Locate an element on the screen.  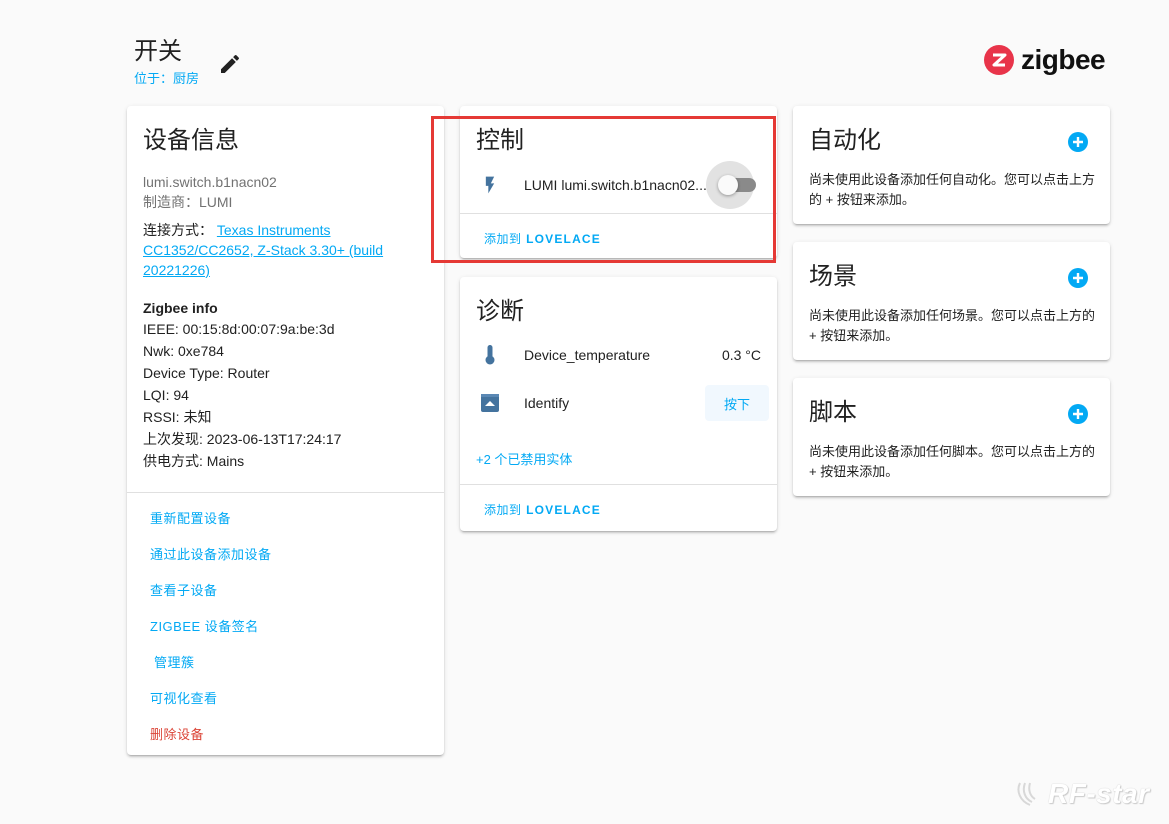
pencil-icon is located at coordinates (230, 63).